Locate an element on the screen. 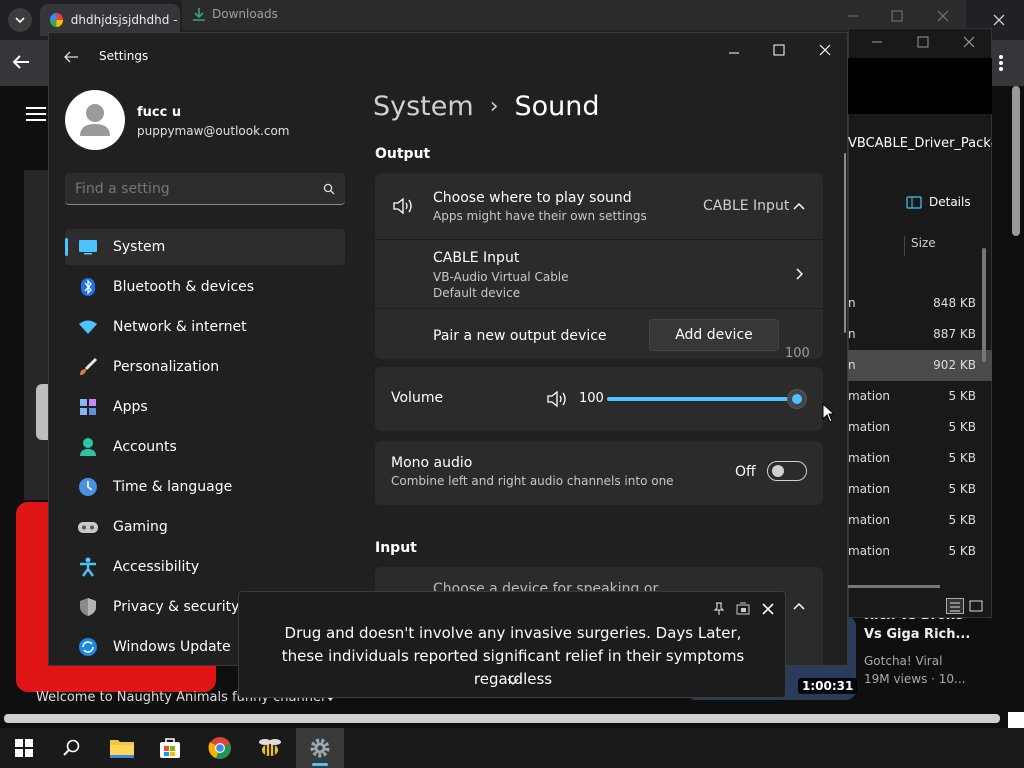 The height and width of the screenshot is (768, 1024). pin-icon is located at coordinates (719, 609).